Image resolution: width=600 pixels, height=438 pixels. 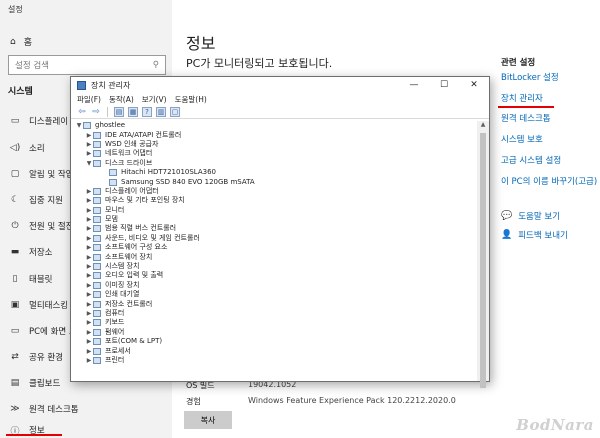 What do you see at coordinates (31, 279) in the screenshot?
I see `sidebar-item-tablet: ▯ 태블릿` at bounding box center [31, 279].